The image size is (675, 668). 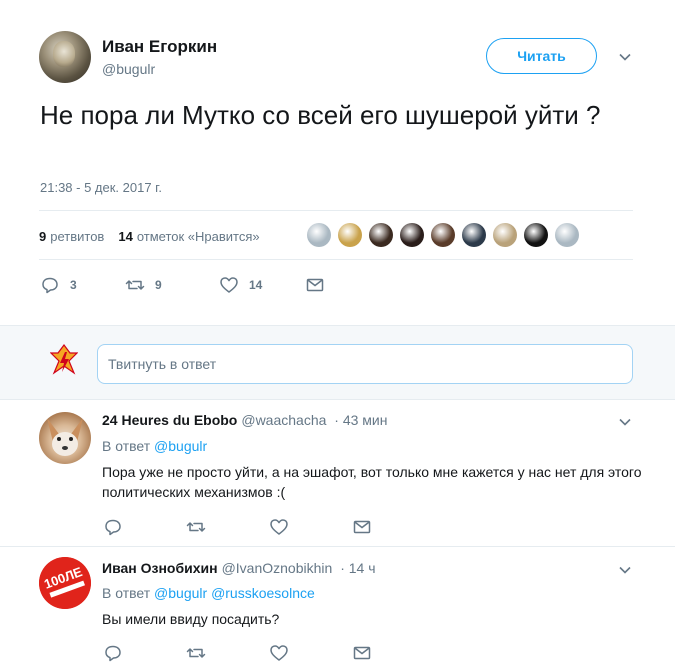 I want to click on retweet-count: 9, so click(x=158, y=285).